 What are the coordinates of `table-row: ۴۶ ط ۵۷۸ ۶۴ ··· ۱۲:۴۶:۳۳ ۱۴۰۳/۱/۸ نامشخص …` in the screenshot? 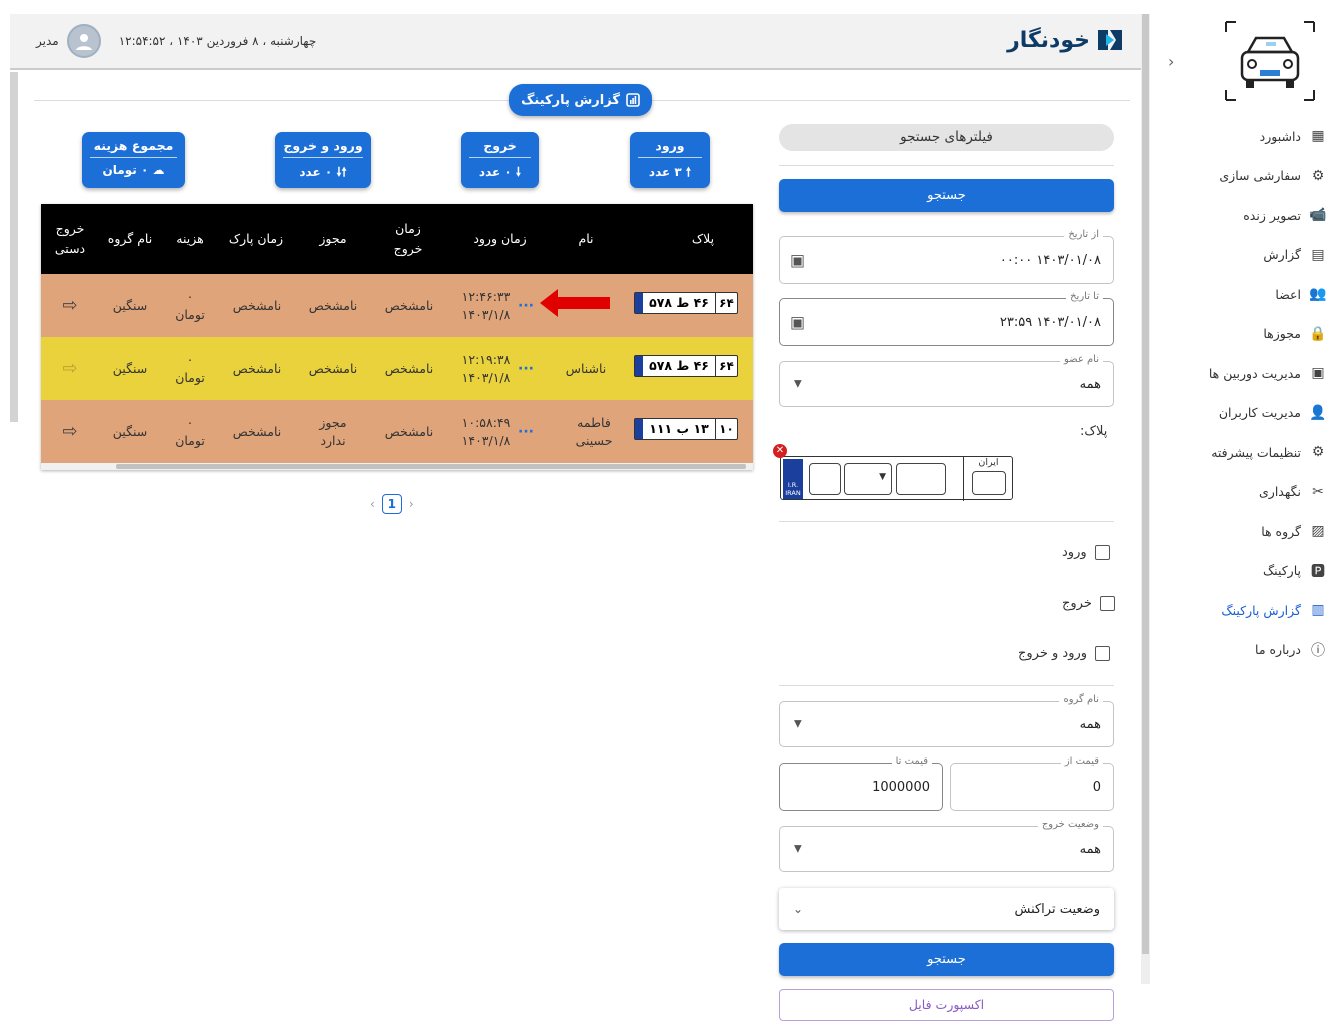 It's located at (397, 305).